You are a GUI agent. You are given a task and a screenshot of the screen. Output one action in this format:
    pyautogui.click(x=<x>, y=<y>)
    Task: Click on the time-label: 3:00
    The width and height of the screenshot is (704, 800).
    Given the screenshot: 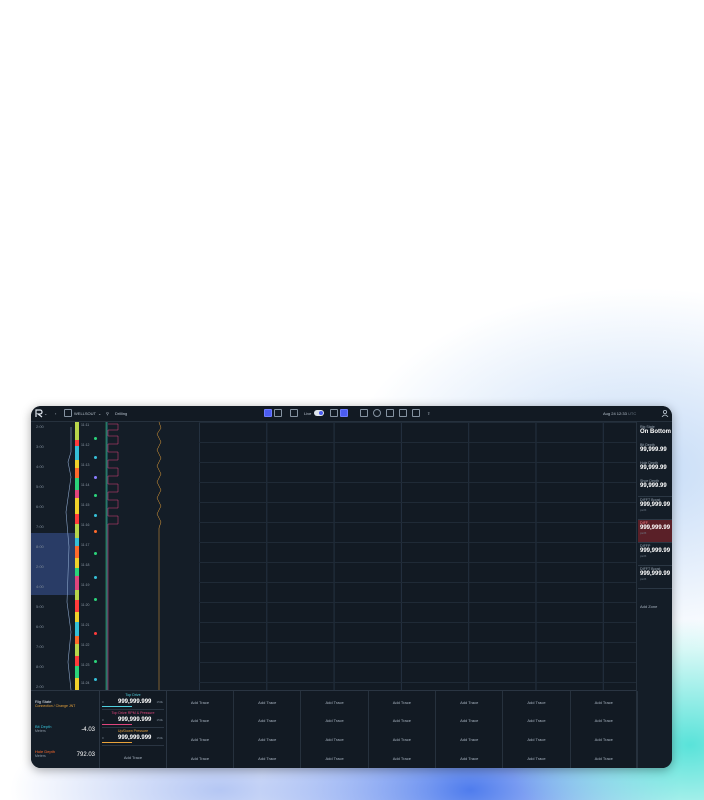 What is the action you would take?
    pyautogui.click(x=40, y=446)
    